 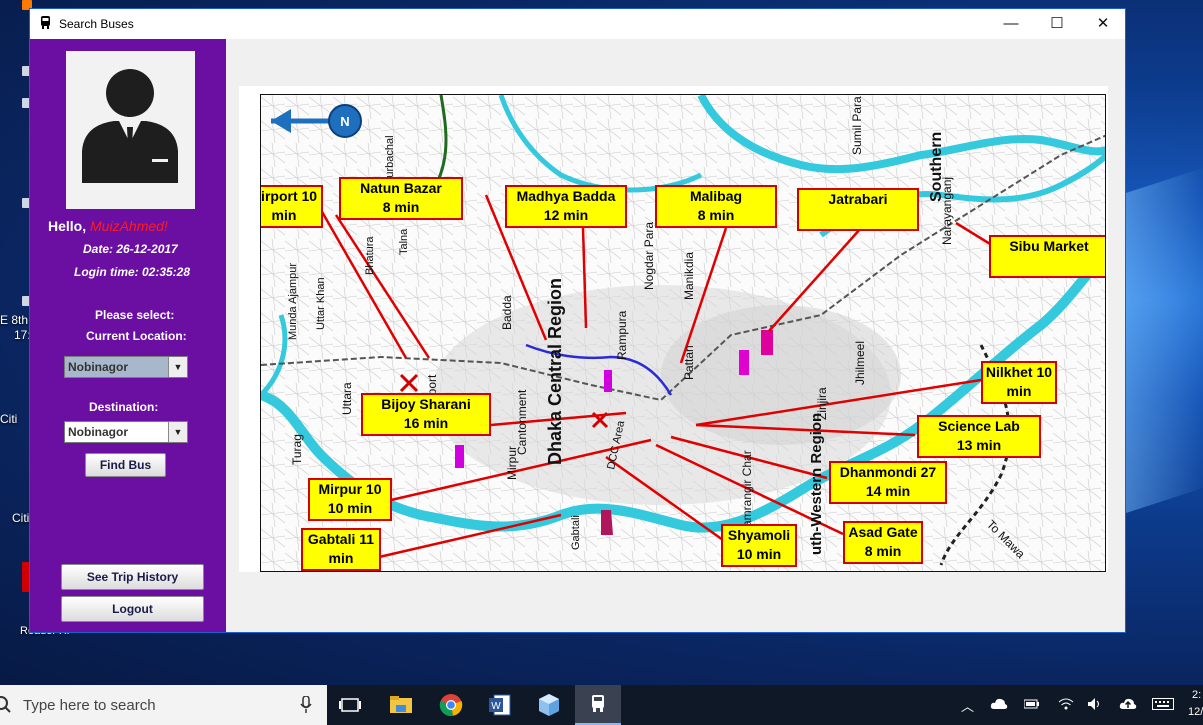 What do you see at coordinates (401, 705) in the screenshot?
I see `file-explorer-icon` at bounding box center [401, 705].